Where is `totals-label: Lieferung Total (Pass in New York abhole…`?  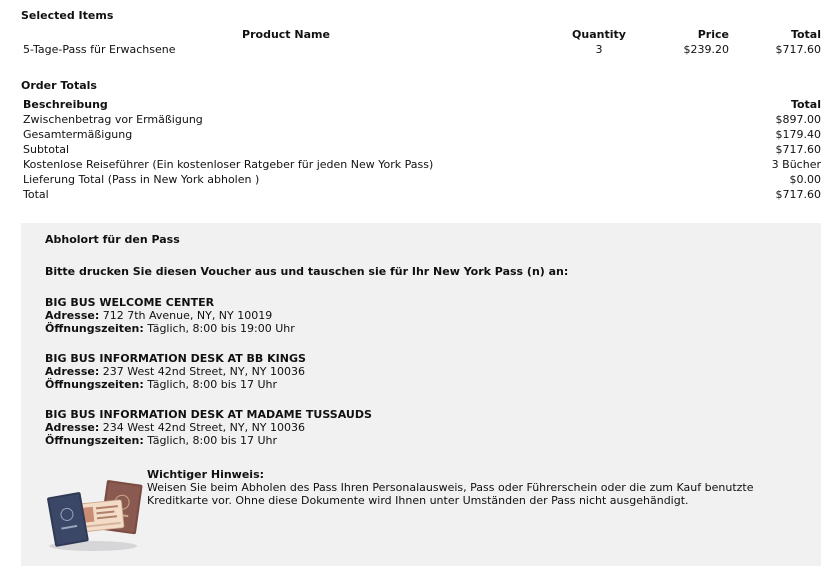 totals-label: Lieferung Total (Pass in New York abhole… is located at coordinates (141, 179).